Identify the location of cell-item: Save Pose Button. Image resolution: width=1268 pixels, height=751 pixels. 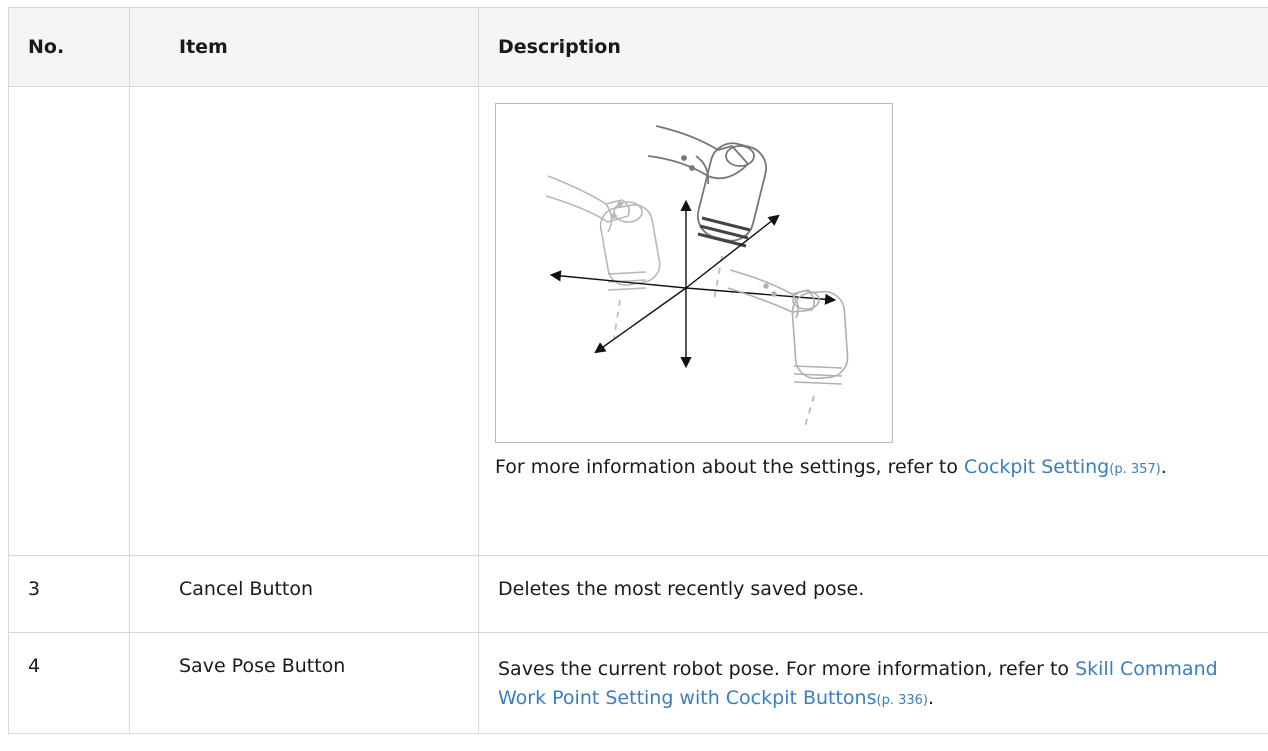
(304, 683).